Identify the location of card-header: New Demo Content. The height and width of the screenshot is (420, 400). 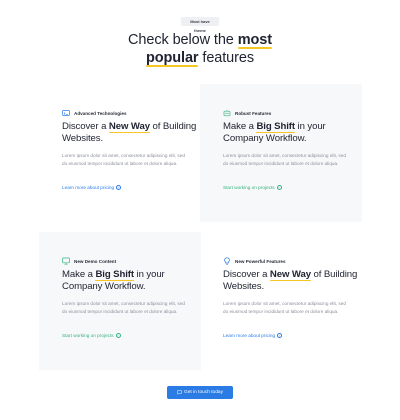
(89, 261).